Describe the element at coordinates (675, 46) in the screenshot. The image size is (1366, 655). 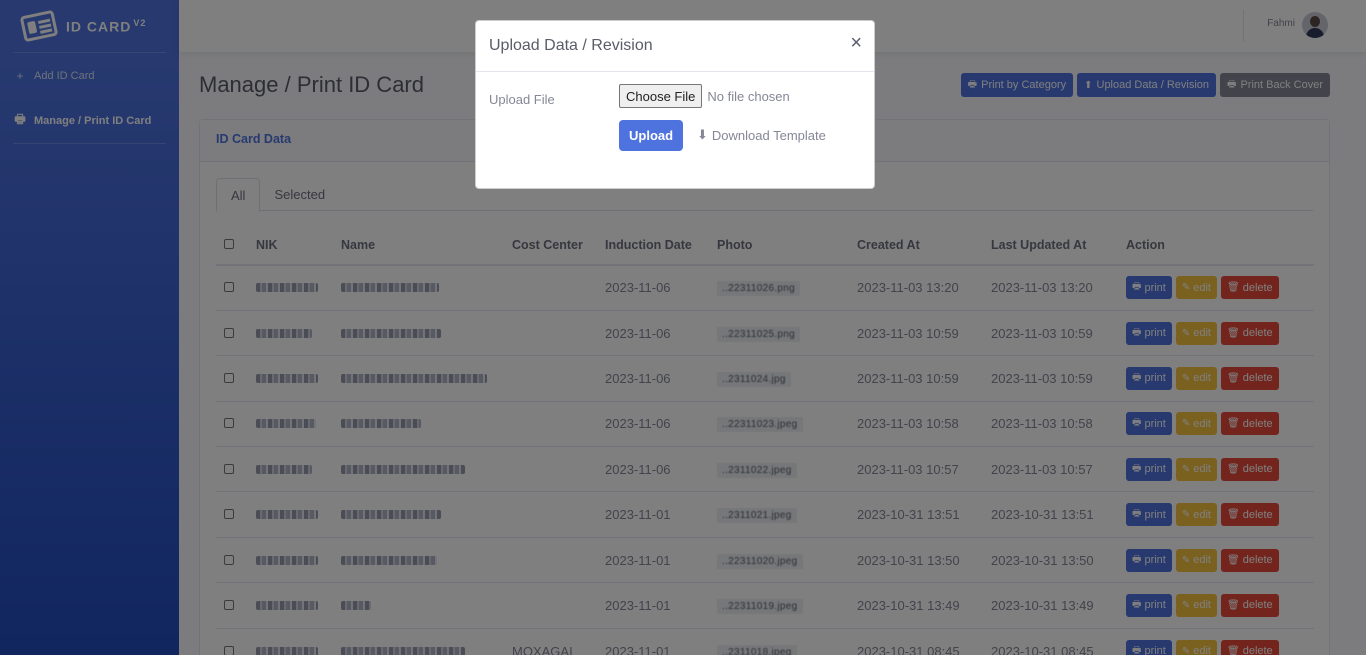
I see `modal-header: Upload Data / Revision ×` at that location.